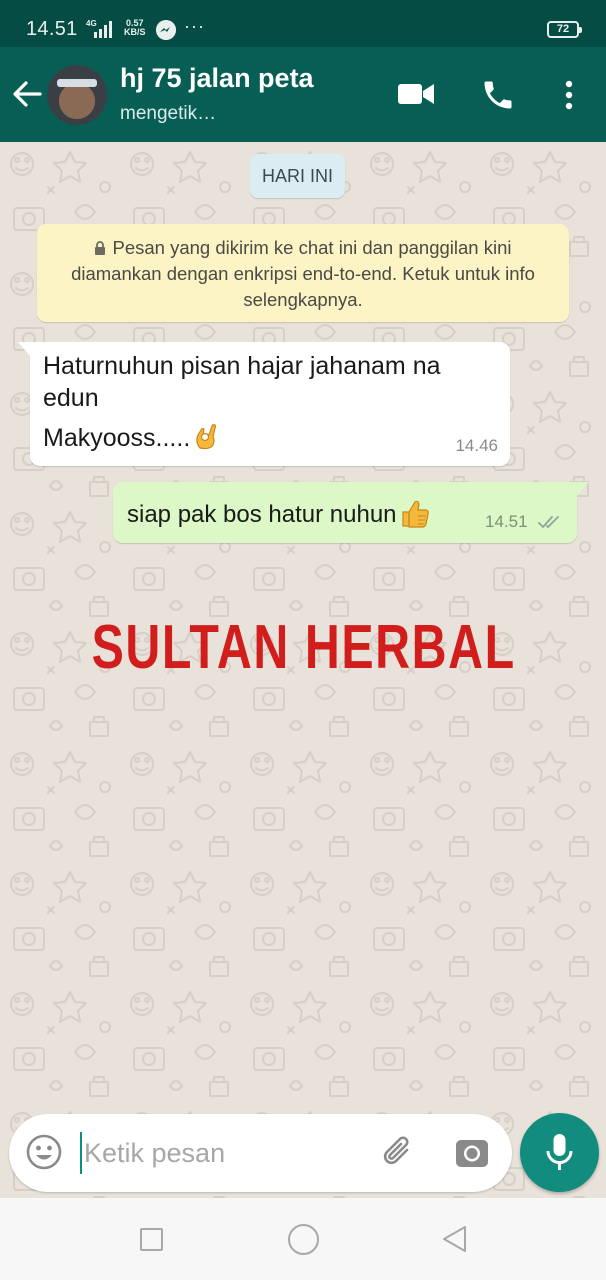  I want to click on message-time: 14.51, so click(506, 521).